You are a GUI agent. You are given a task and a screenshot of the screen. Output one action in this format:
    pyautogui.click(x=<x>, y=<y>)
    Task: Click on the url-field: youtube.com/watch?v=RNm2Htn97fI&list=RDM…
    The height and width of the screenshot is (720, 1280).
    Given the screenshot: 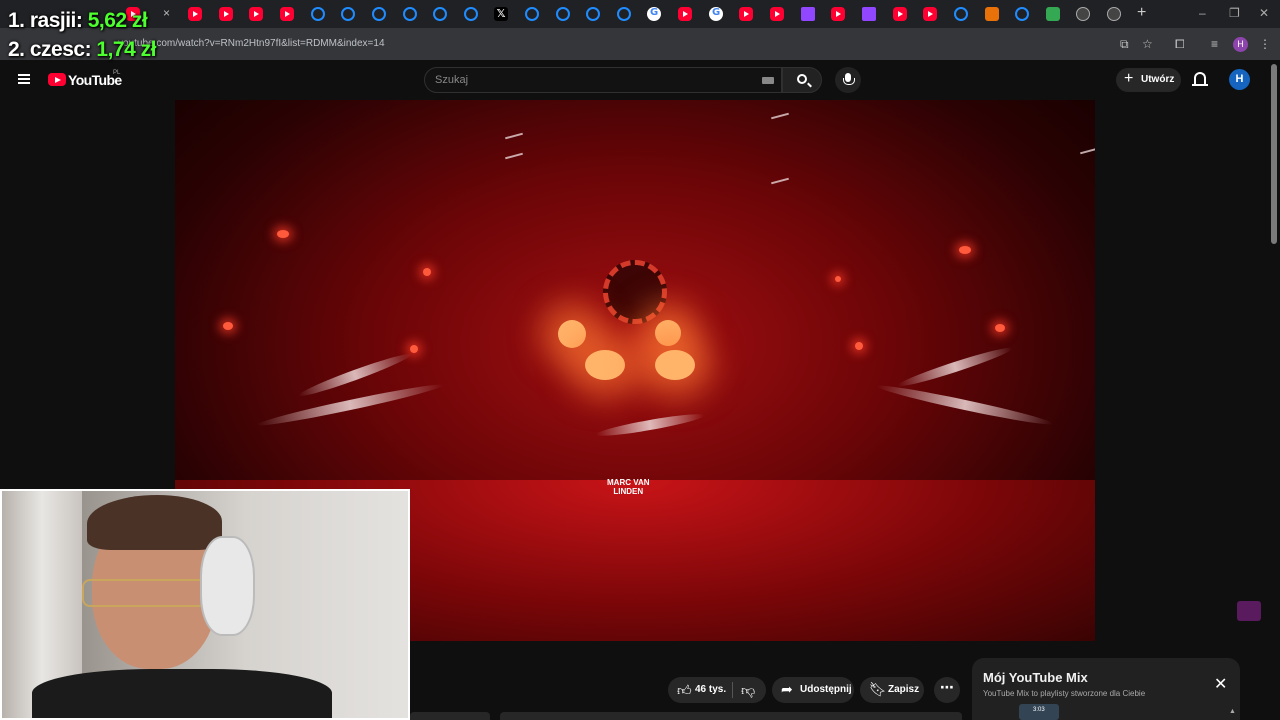 What is the action you would take?
    pyautogui.click(x=251, y=43)
    